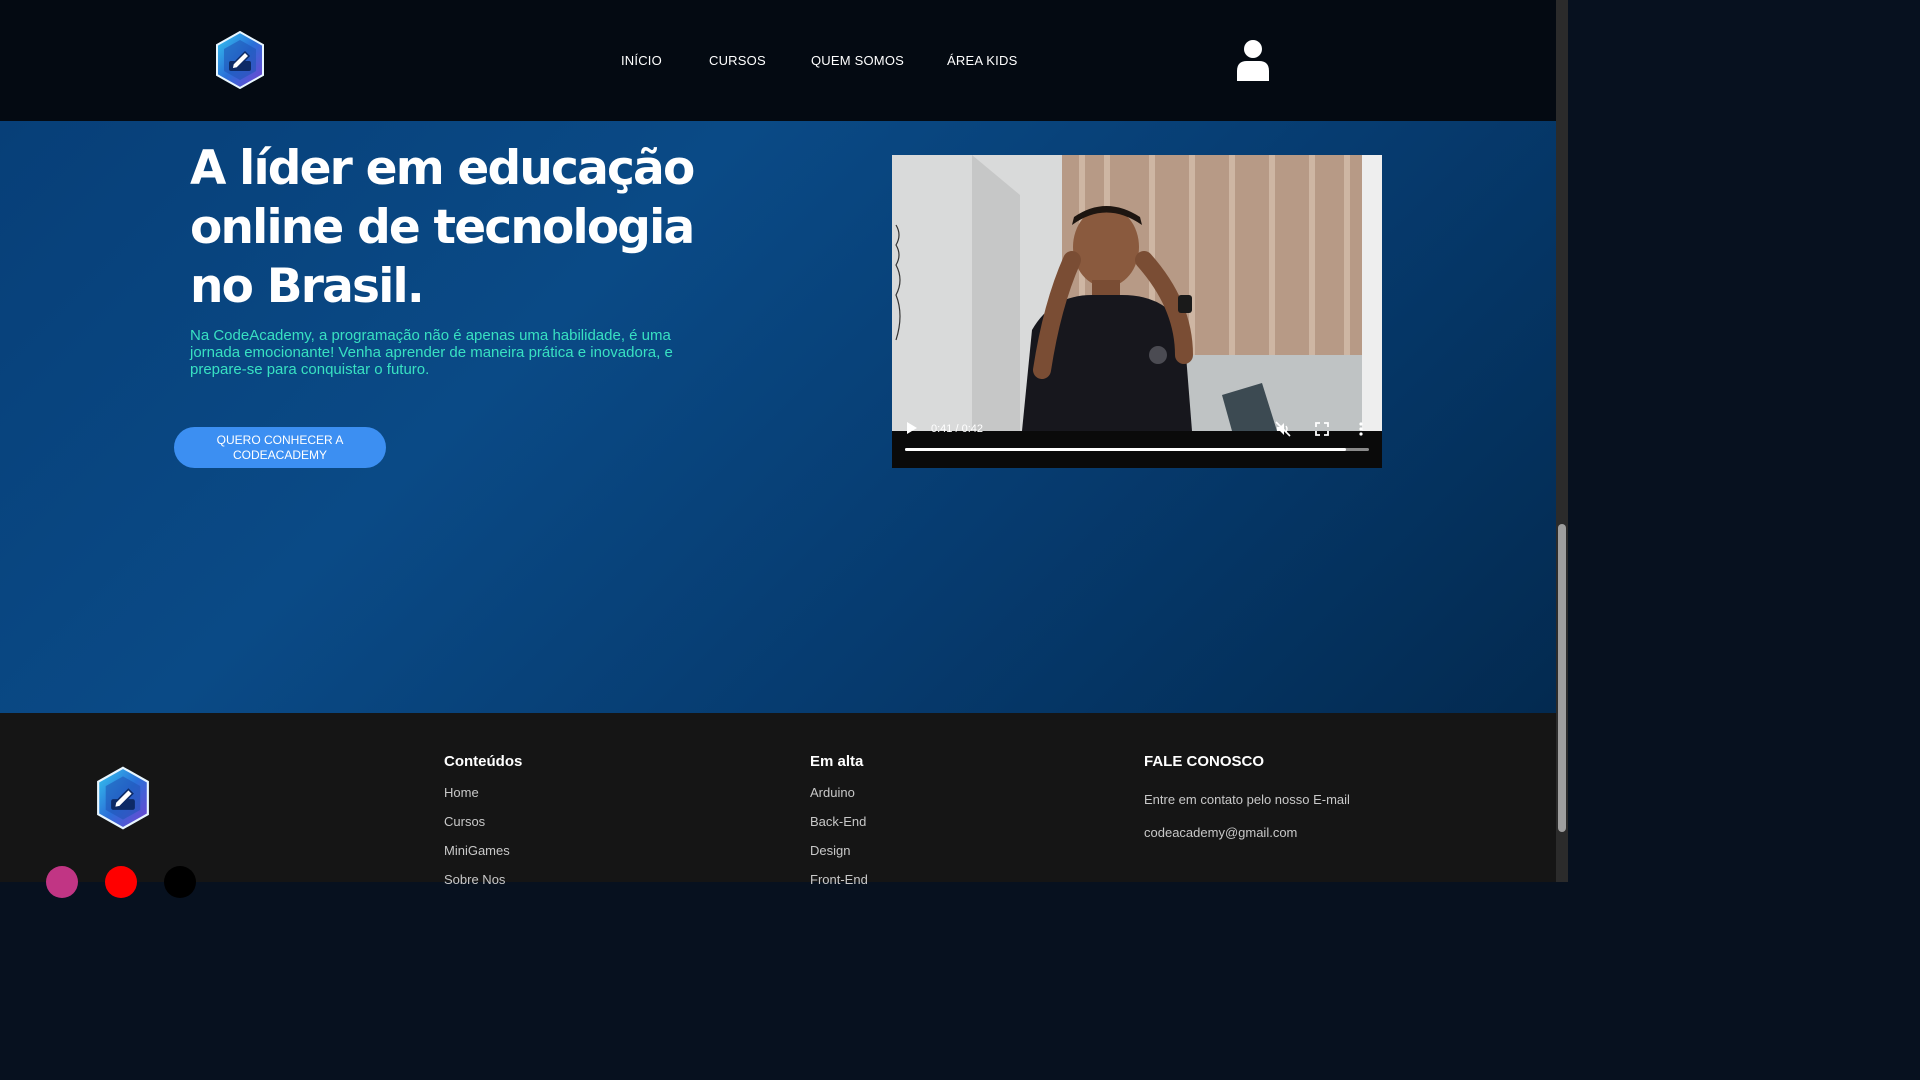  What do you see at coordinates (1125, 449) in the screenshot?
I see `video-progress-fill` at bounding box center [1125, 449].